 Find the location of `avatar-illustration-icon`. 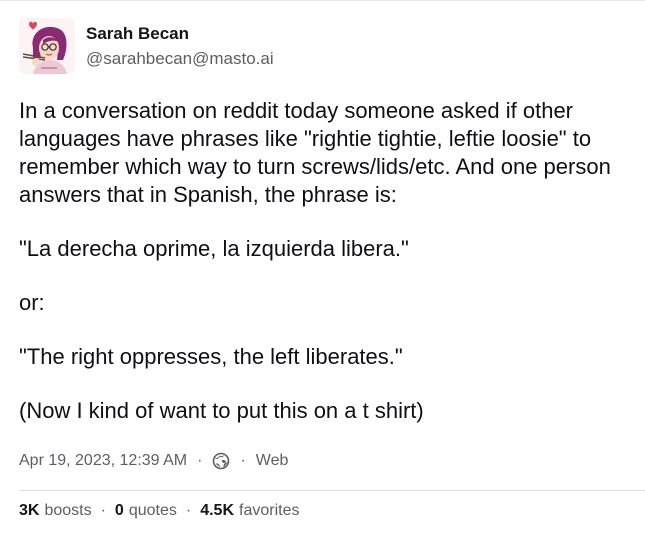

avatar-illustration-icon is located at coordinates (47, 46).